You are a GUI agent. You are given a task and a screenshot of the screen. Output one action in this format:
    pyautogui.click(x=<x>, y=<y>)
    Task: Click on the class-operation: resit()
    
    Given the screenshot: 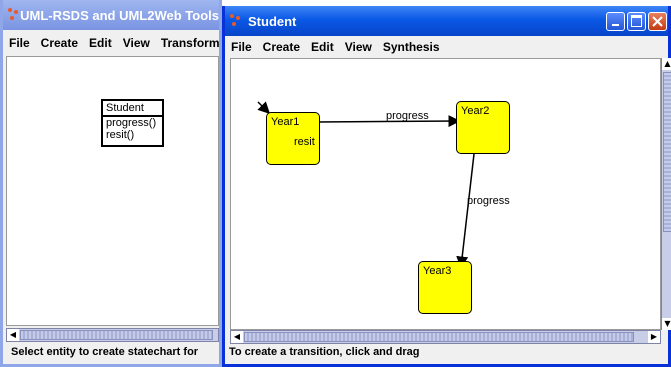 What is the action you would take?
    pyautogui.click(x=120, y=135)
    